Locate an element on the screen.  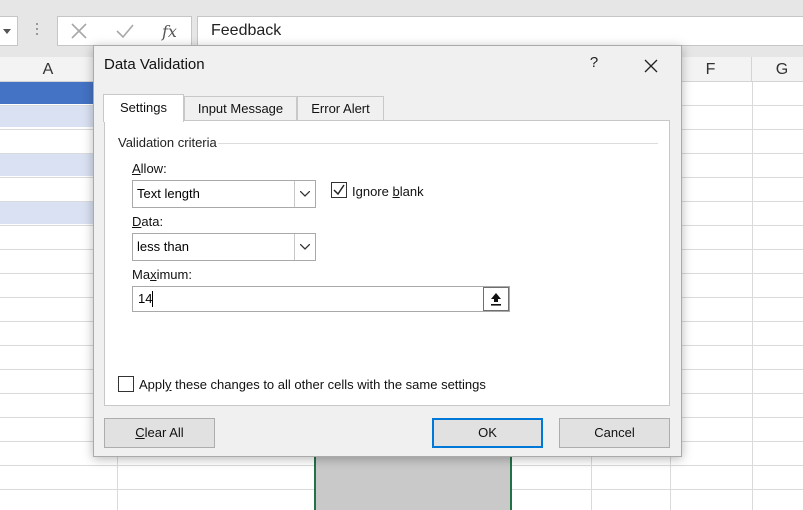
help-button: ? is located at coordinates (594, 62).